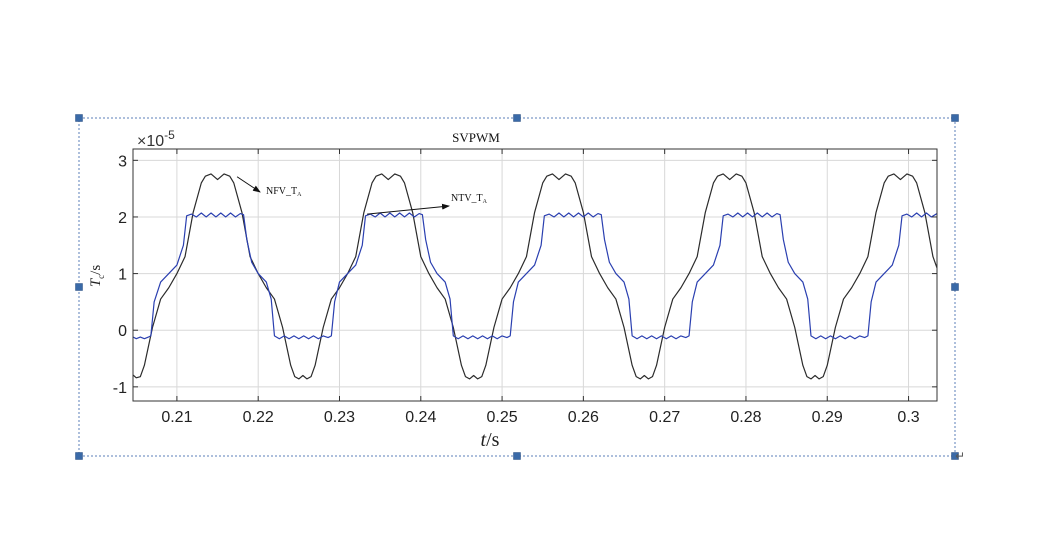  Describe the element at coordinates (169, 135) in the screenshot. I see `y-multiplier-exponent: -5` at that location.